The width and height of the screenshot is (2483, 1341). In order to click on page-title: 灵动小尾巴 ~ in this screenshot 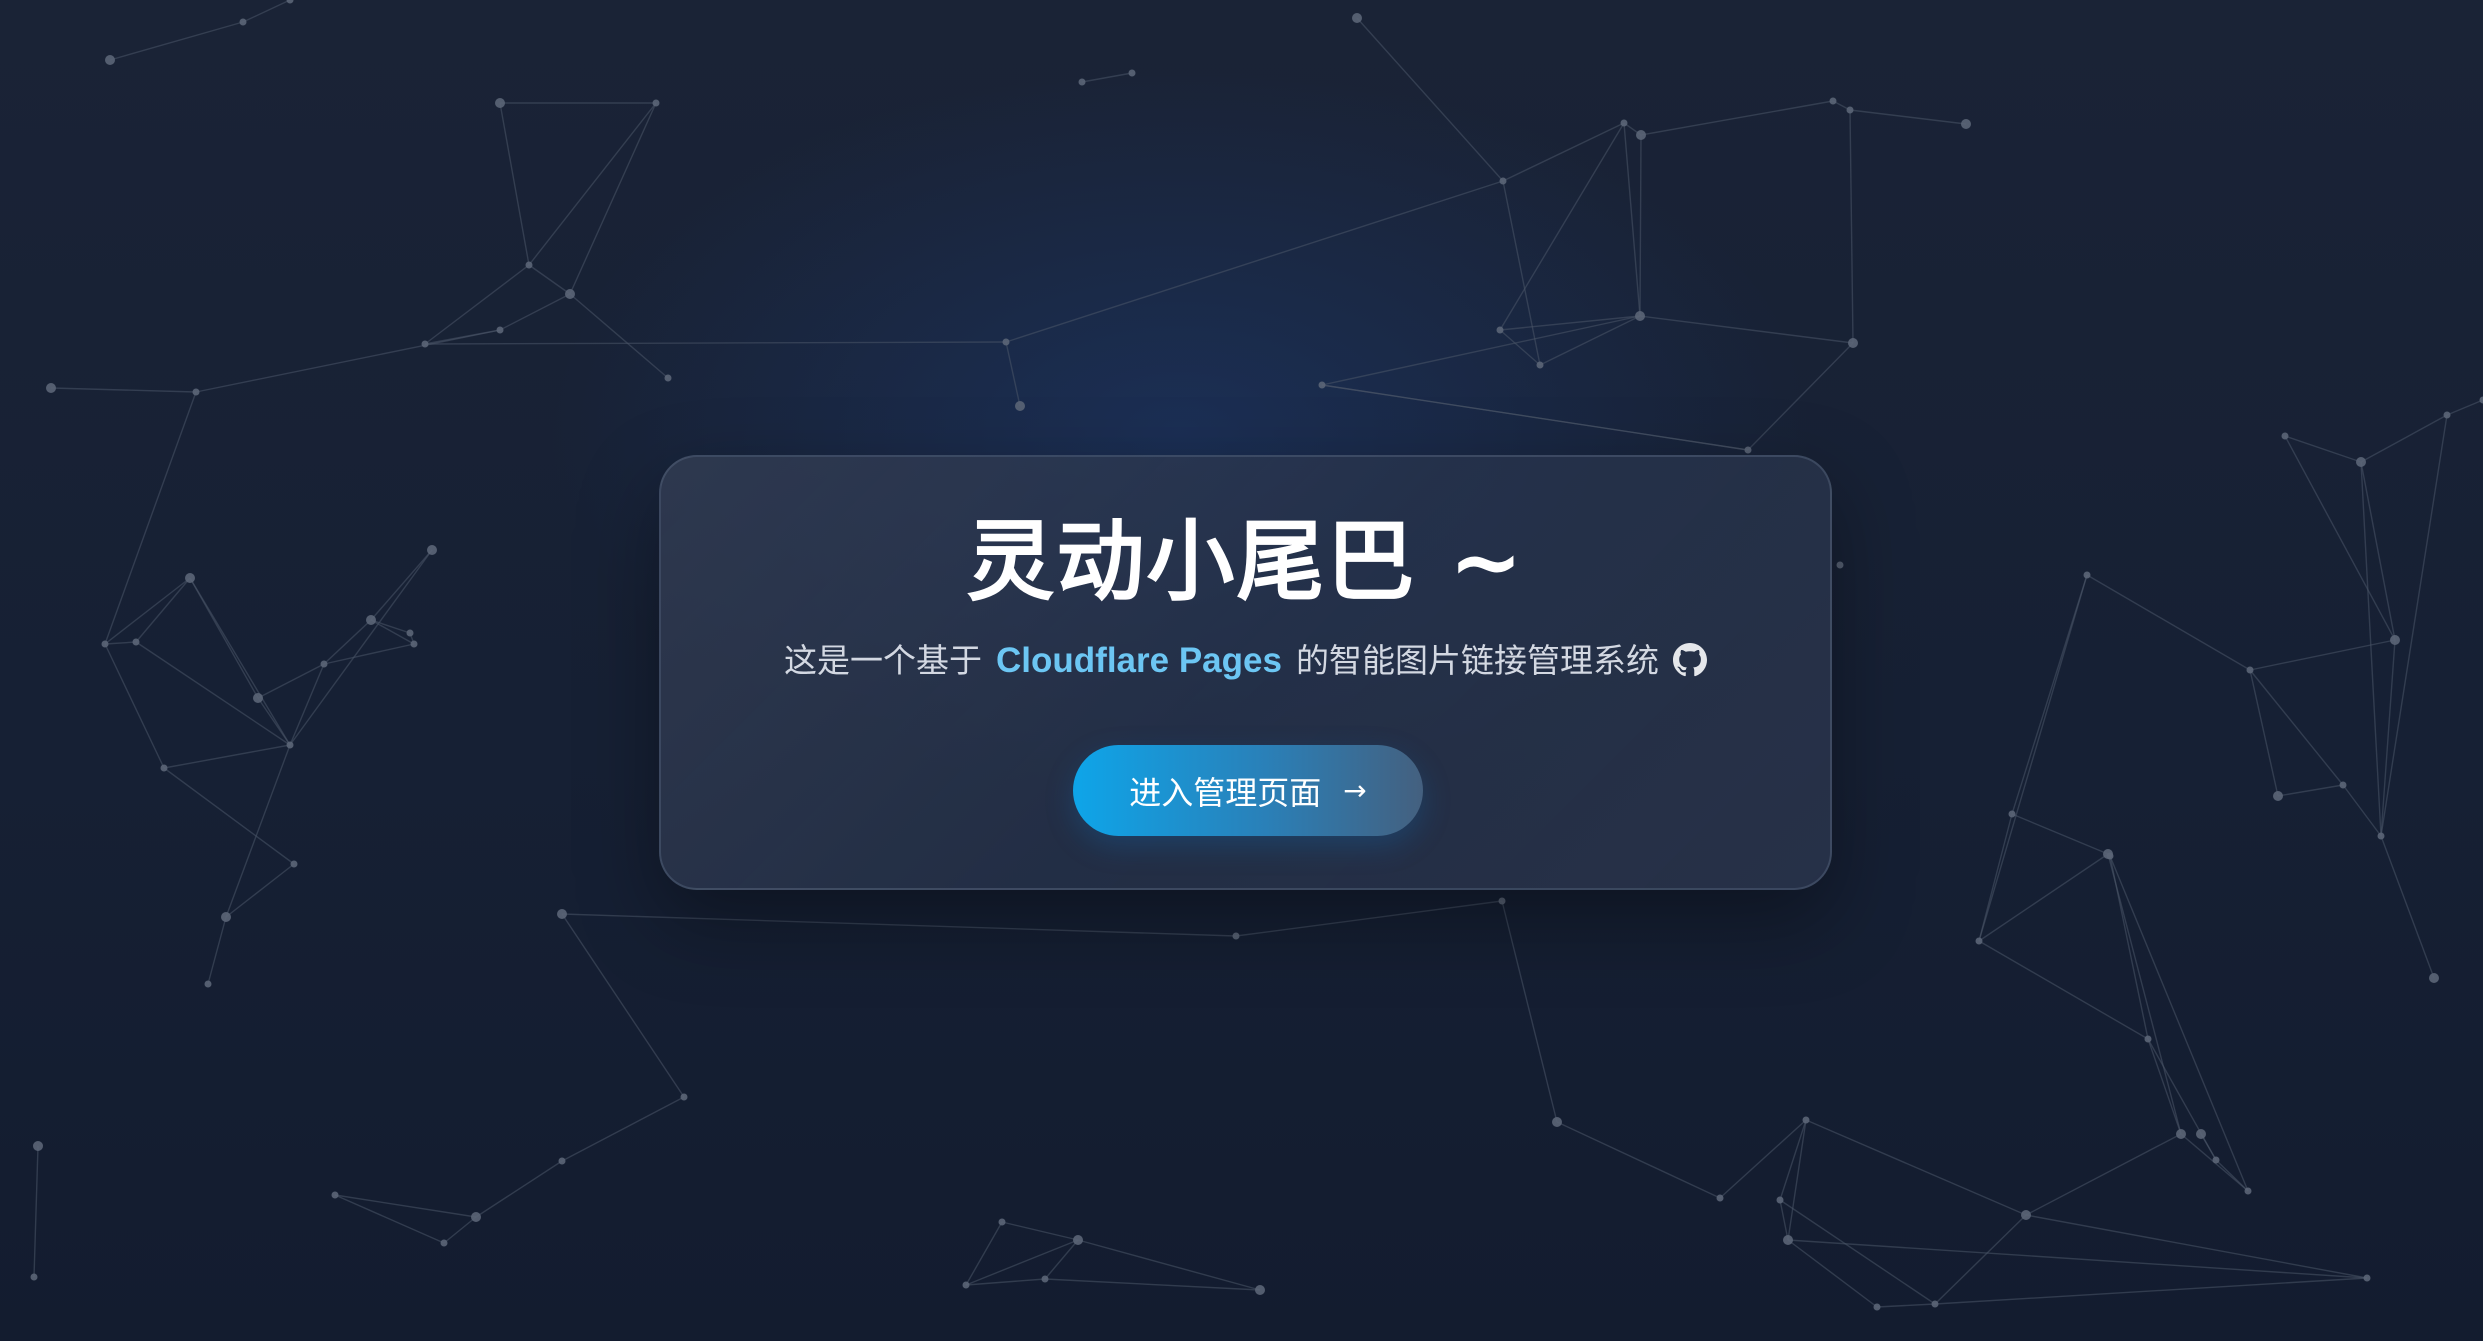, I will do `click(1245, 561)`.